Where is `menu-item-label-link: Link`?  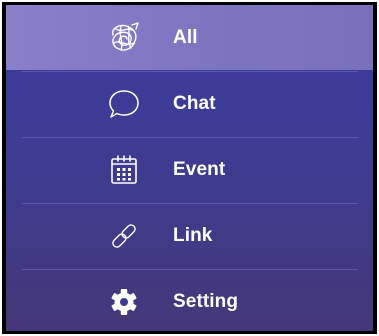 menu-item-label-link: Link is located at coordinates (193, 235).